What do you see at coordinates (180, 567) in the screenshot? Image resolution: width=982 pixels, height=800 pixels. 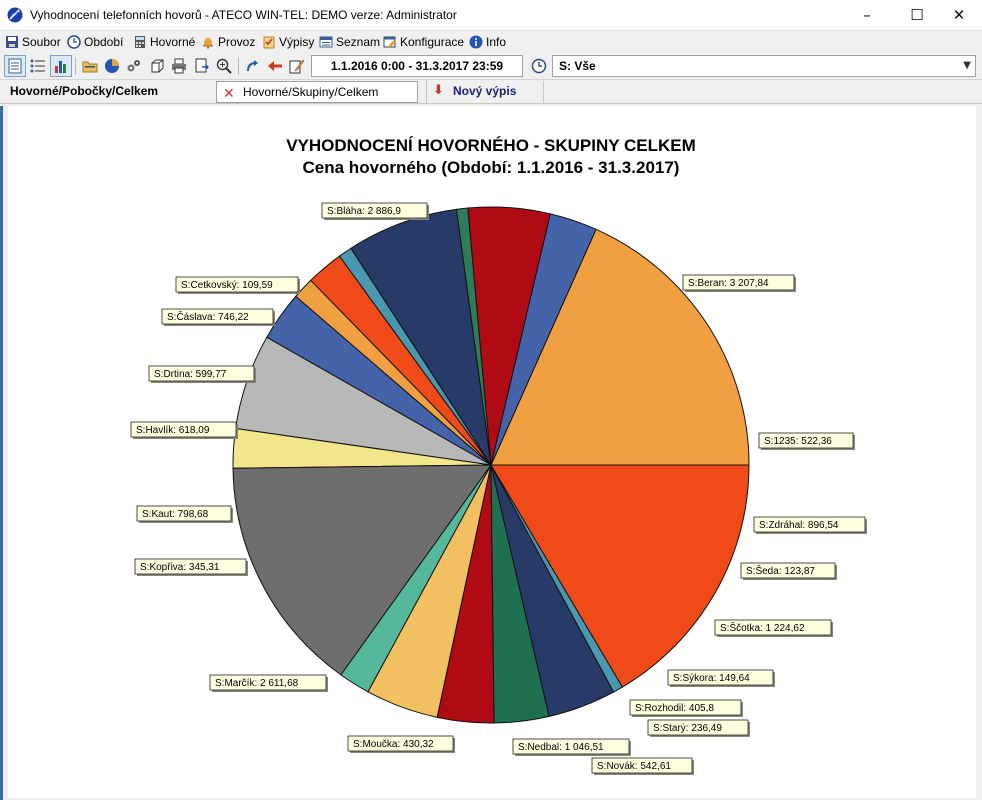 I see `pie-label-text: S:Kopřiva: 345,31` at bounding box center [180, 567].